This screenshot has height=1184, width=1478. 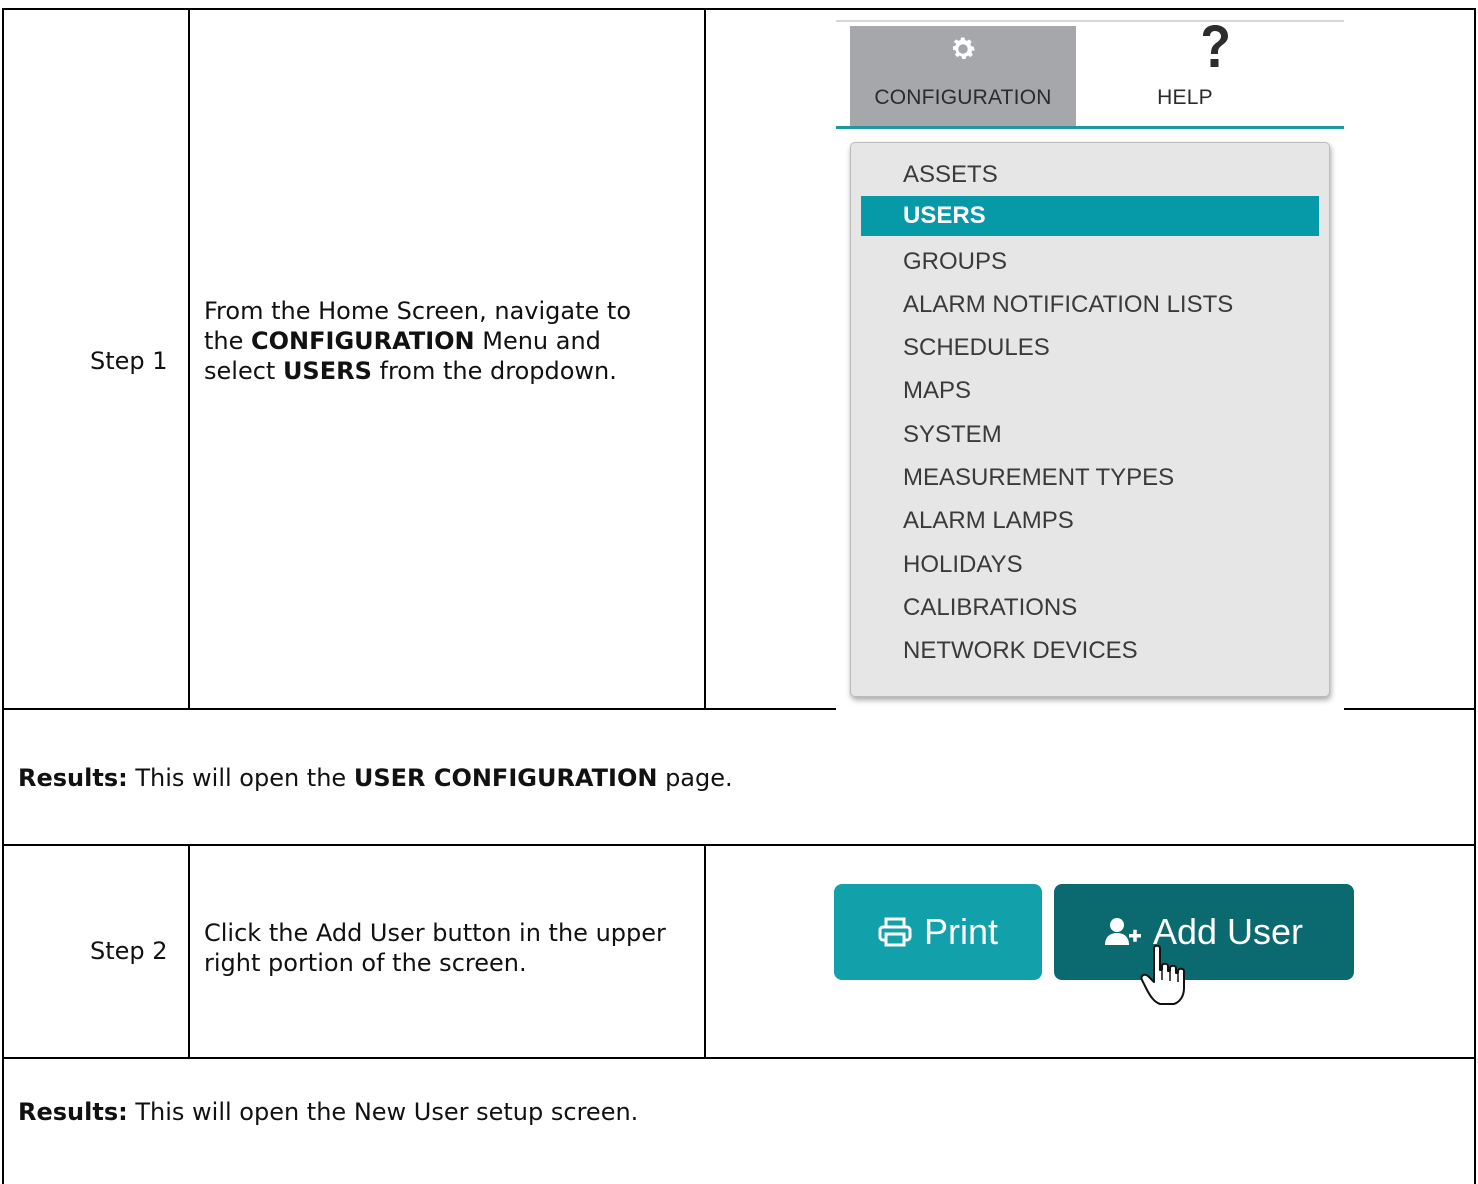 I want to click on menu-item-calibrations: CALIBRATIONS, so click(x=1090, y=608).